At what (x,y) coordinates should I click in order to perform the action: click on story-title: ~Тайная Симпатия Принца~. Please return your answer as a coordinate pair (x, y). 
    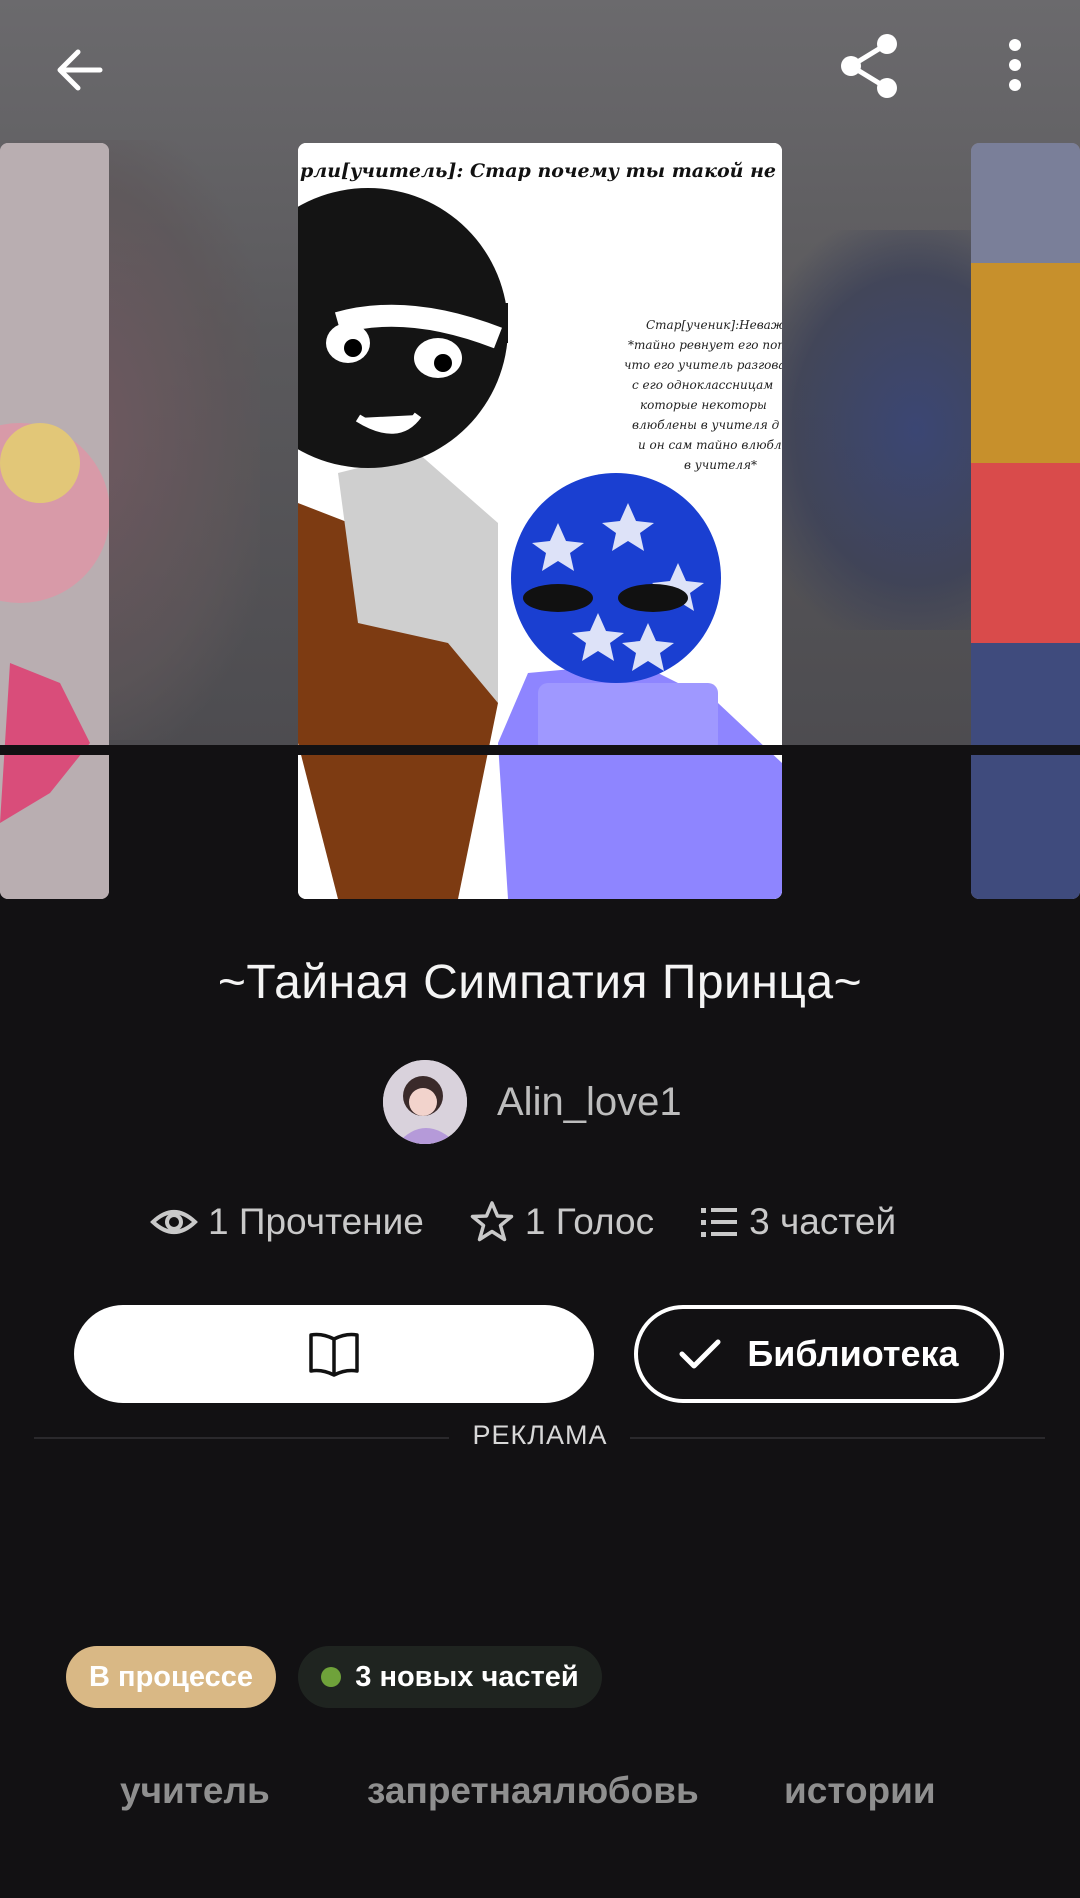
    Looking at the image, I should click on (540, 982).